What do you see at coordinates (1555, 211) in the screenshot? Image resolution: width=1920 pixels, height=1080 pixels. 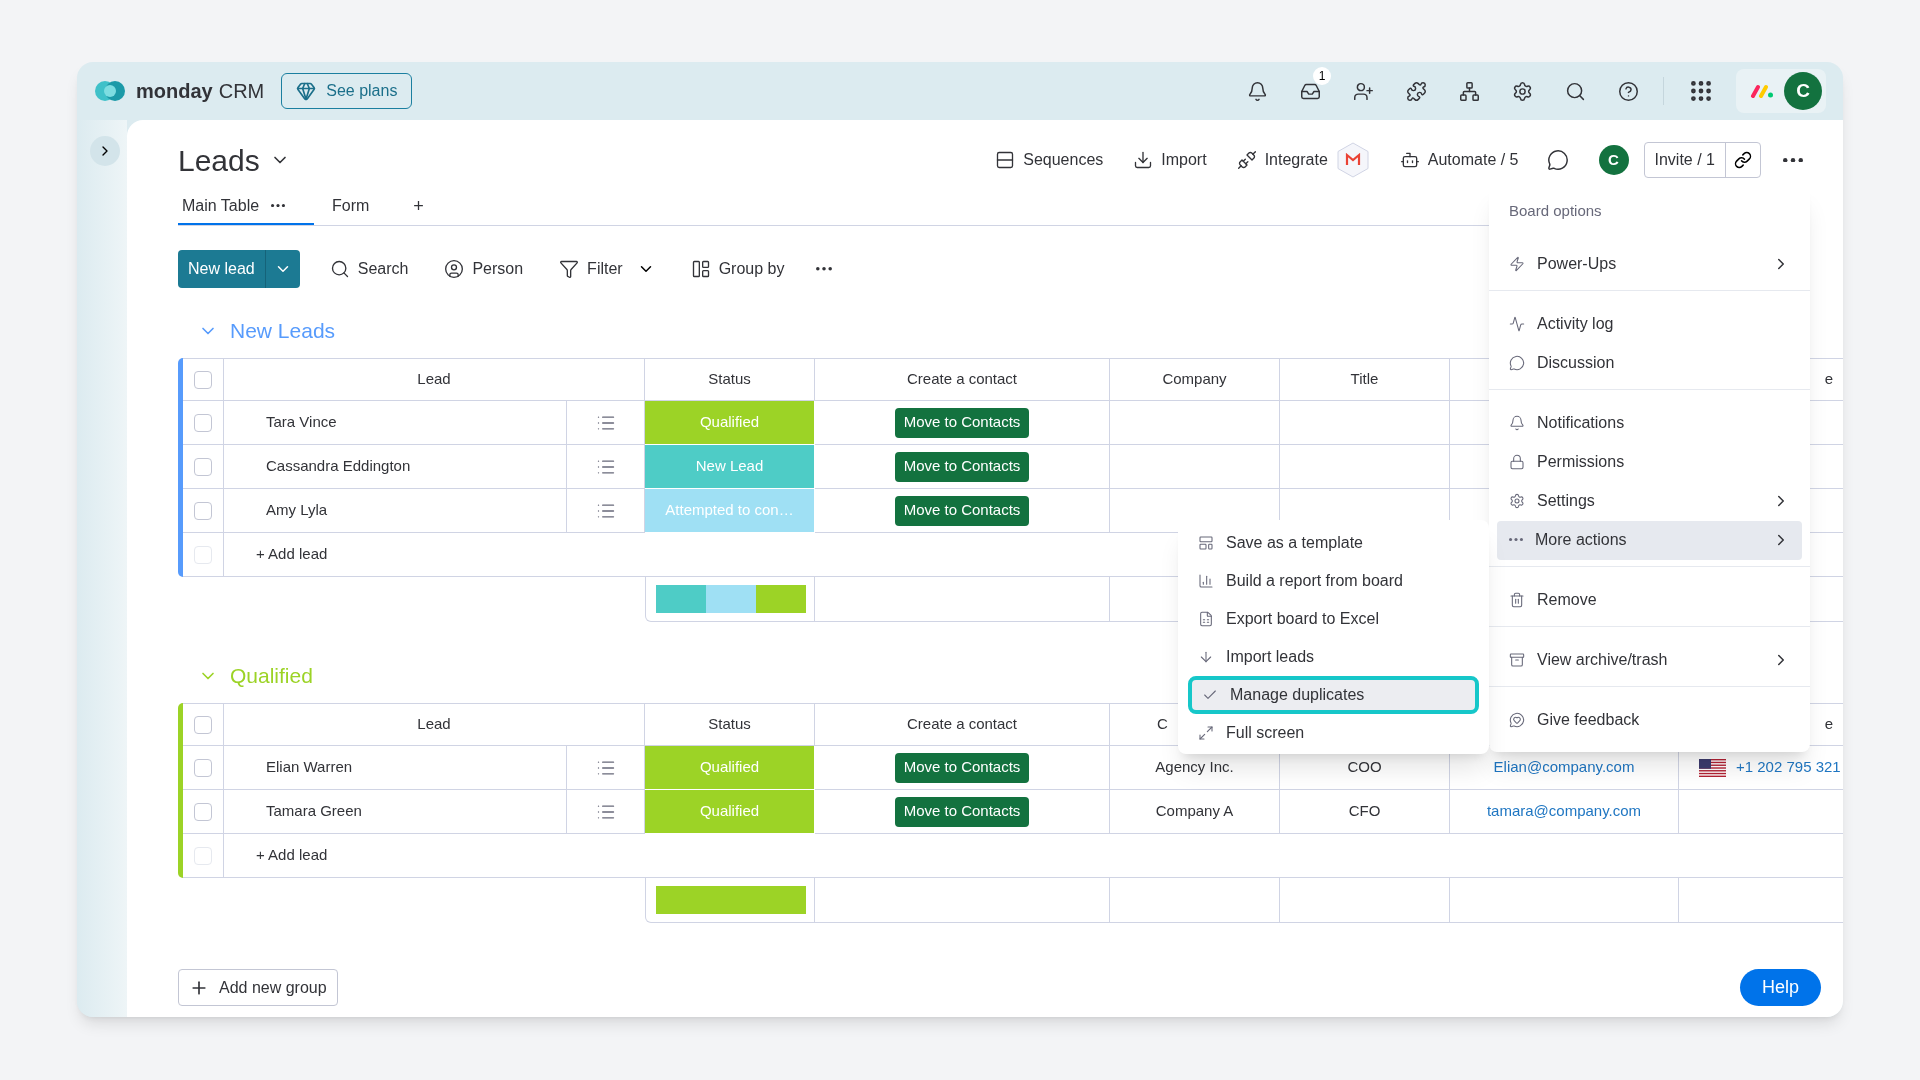 I see `menu-heading: Board options` at bounding box center [1555, 211].